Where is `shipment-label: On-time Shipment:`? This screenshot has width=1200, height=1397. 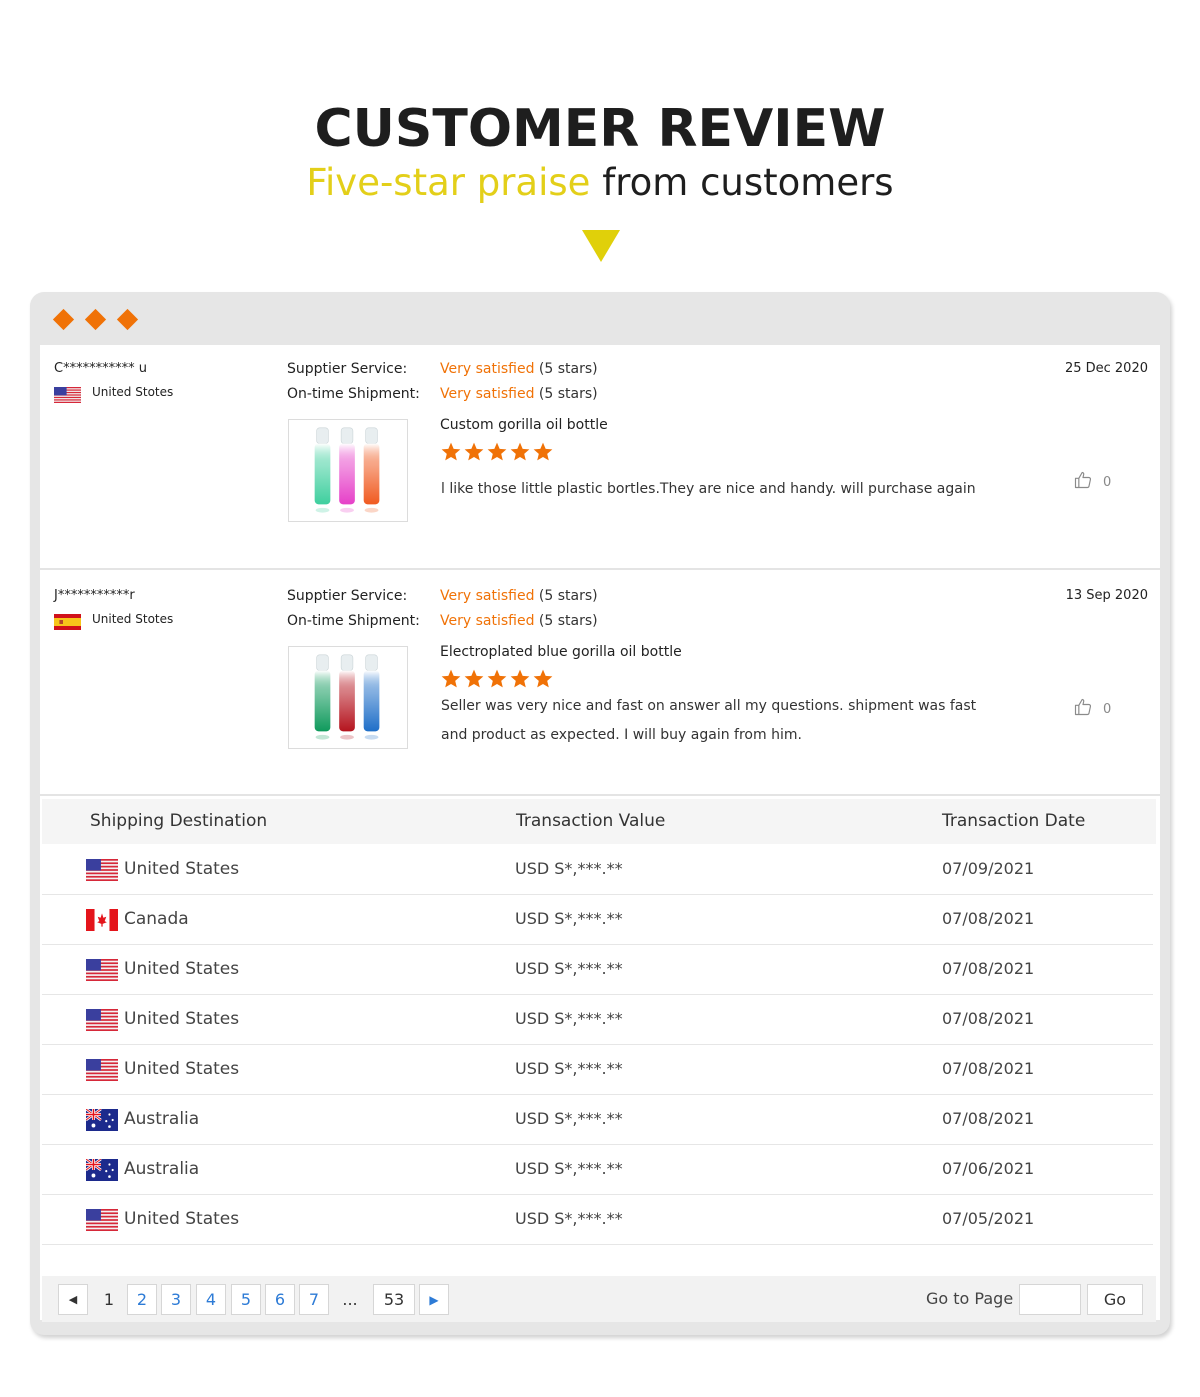 shipment-label: On-time Shipment: is located at coordinates (353, 621).